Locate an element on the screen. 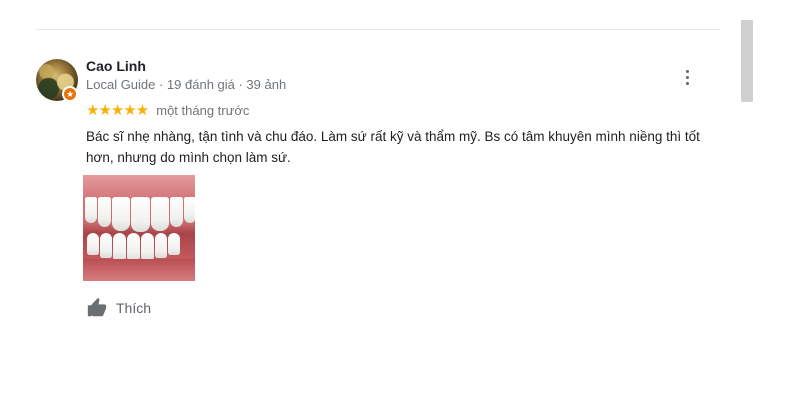  like-button: Thích is located at coordinates (118, 308).